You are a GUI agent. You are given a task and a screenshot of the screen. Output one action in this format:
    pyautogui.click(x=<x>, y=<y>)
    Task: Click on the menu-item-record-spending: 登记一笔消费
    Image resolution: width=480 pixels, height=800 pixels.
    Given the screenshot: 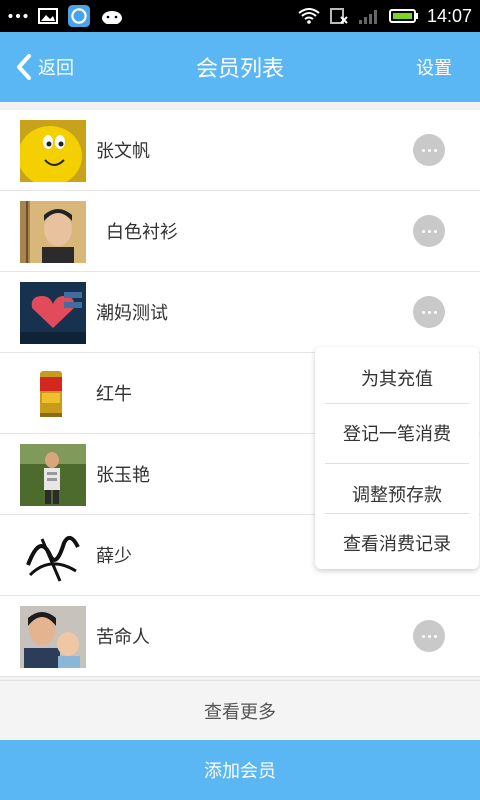 What is the action you would take?
    pyautogui.click(x=397, y=433)
    